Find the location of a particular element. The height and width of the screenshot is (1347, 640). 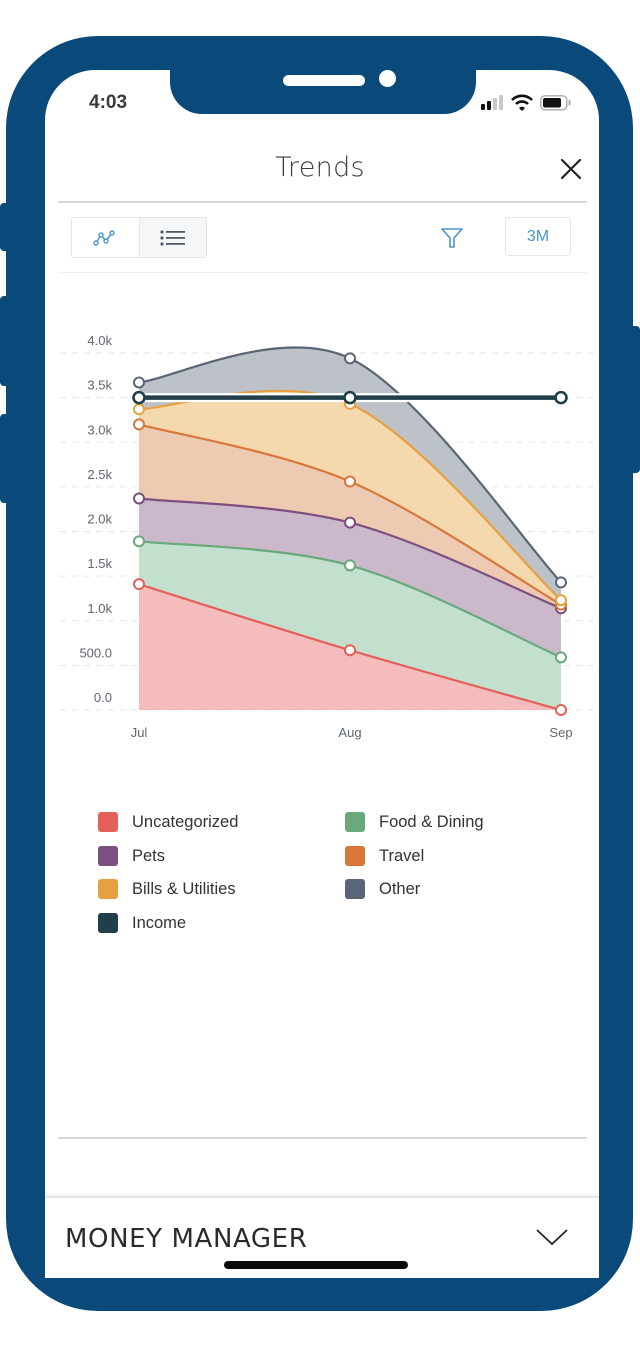

y-tick-label: 0.0 is located at coordinates (103, 697).